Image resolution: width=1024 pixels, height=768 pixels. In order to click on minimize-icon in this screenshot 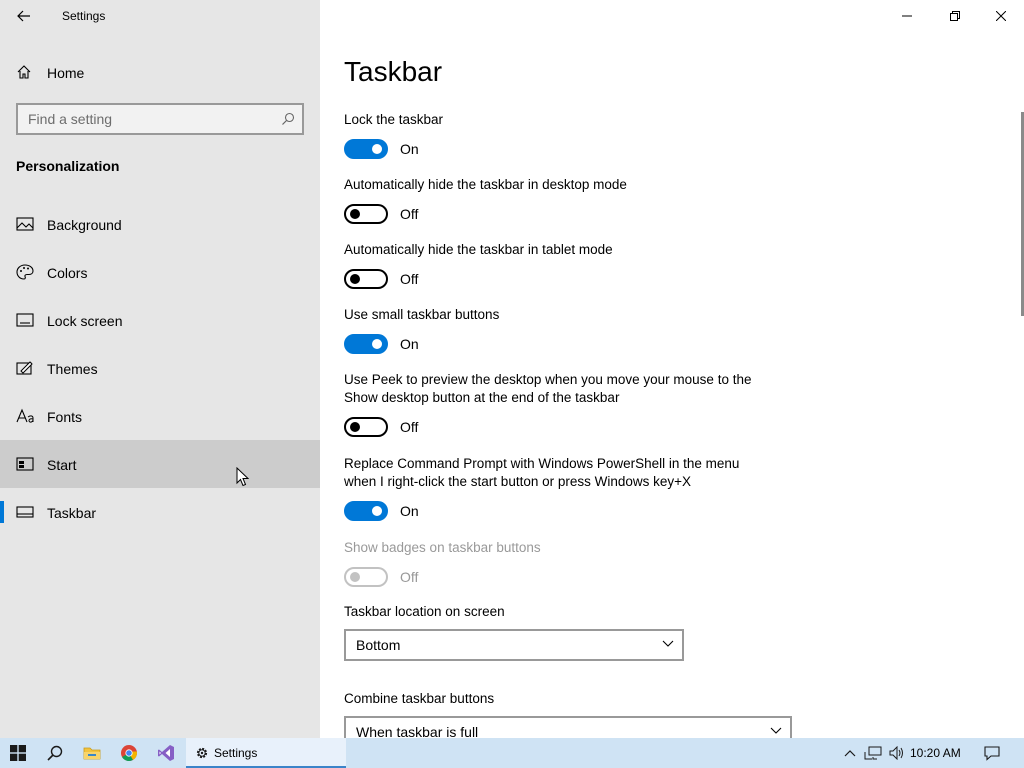, I will do `click(907, 16)`.